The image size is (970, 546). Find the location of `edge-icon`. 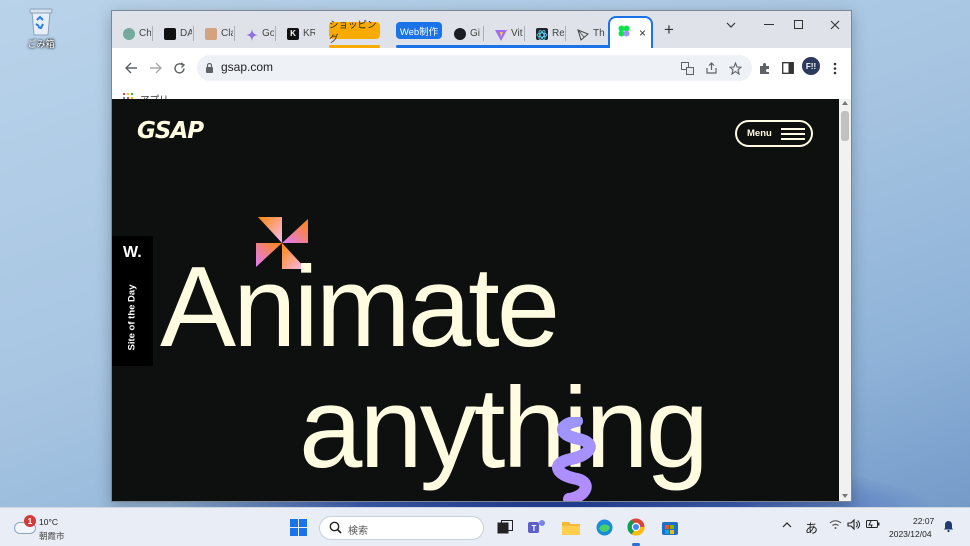

edge-icon is located at coordinates (604, 527).